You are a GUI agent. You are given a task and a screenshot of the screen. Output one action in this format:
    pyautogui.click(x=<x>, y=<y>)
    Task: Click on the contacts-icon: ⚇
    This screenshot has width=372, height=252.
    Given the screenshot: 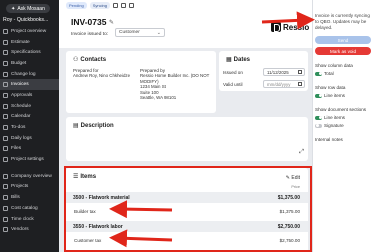 What is the action you would take?
    pyautogui.click(x=76, y=60)
    